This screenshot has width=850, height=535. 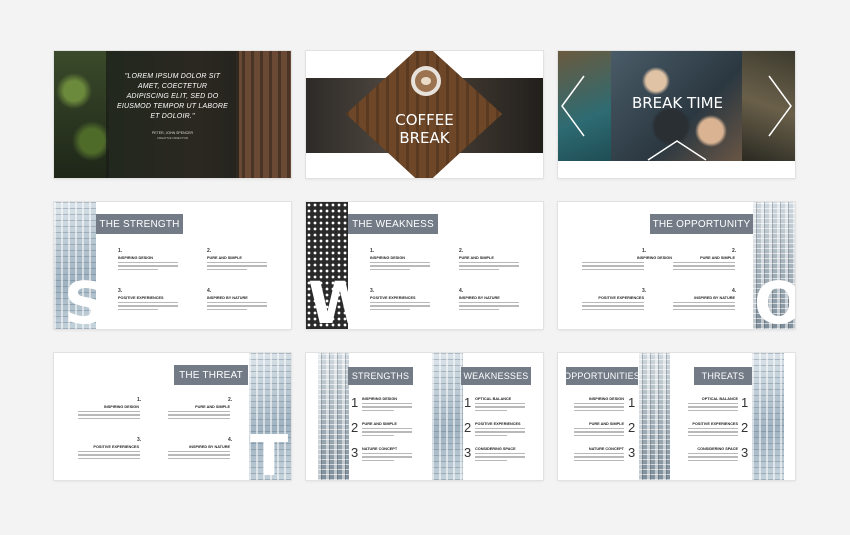 I want to click on greenery-photo-left, so click(x=81, y=114).